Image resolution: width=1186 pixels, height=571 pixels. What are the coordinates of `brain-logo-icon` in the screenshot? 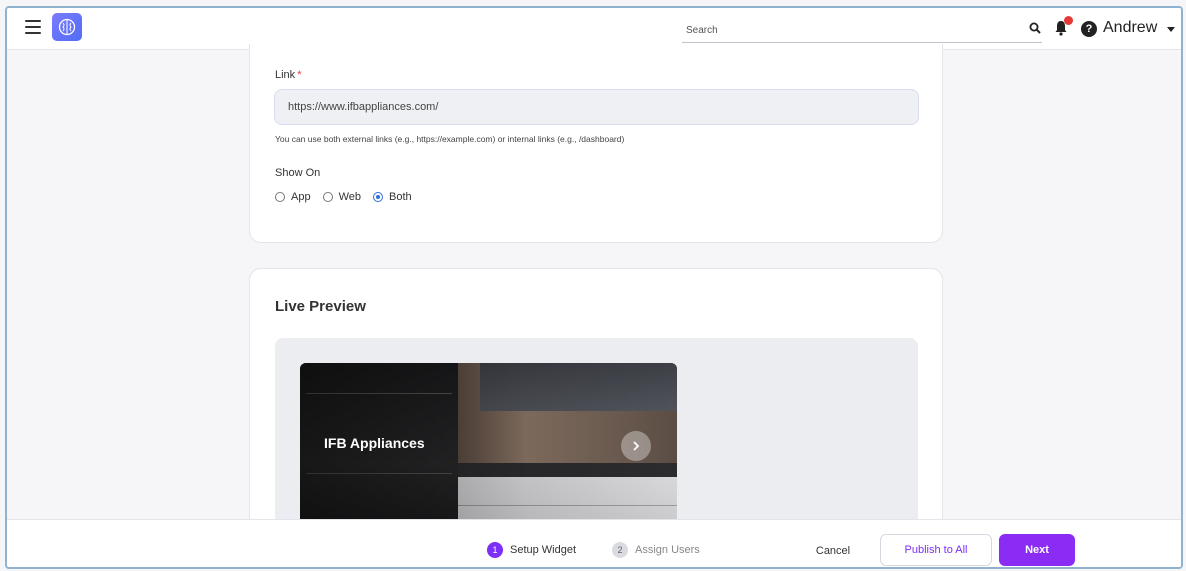 It's located at (67, 27).